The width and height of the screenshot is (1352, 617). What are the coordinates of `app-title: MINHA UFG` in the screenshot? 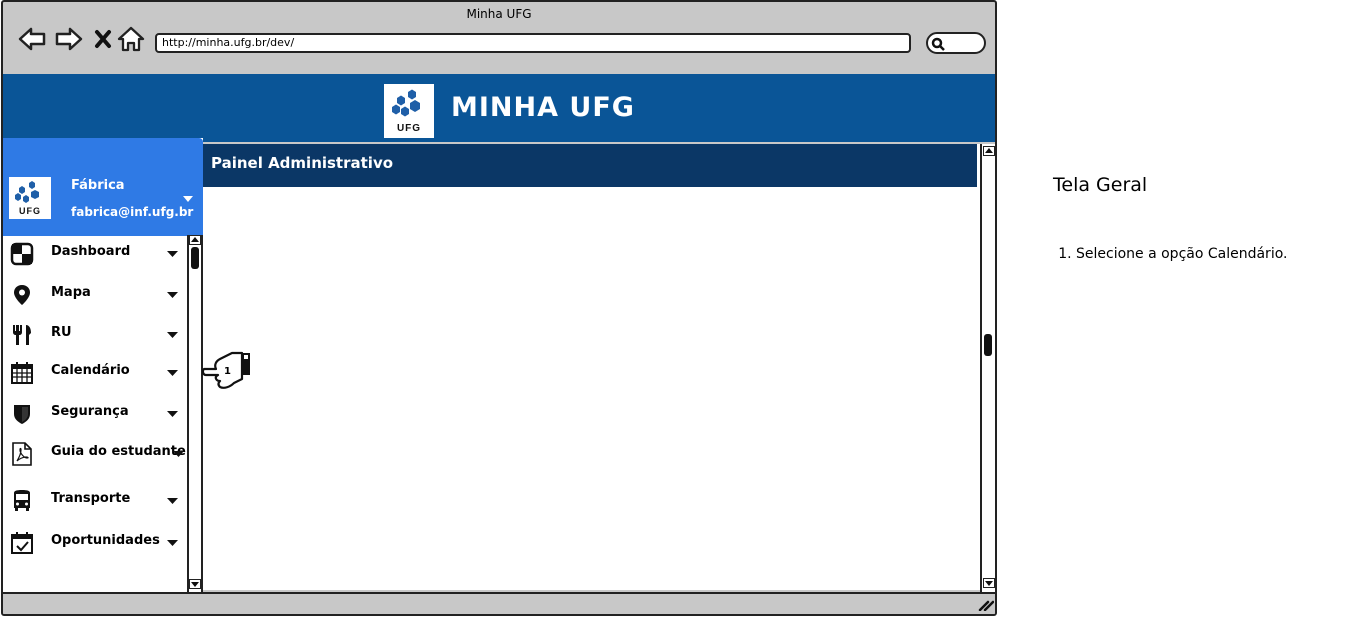 It's located at (543, 107).